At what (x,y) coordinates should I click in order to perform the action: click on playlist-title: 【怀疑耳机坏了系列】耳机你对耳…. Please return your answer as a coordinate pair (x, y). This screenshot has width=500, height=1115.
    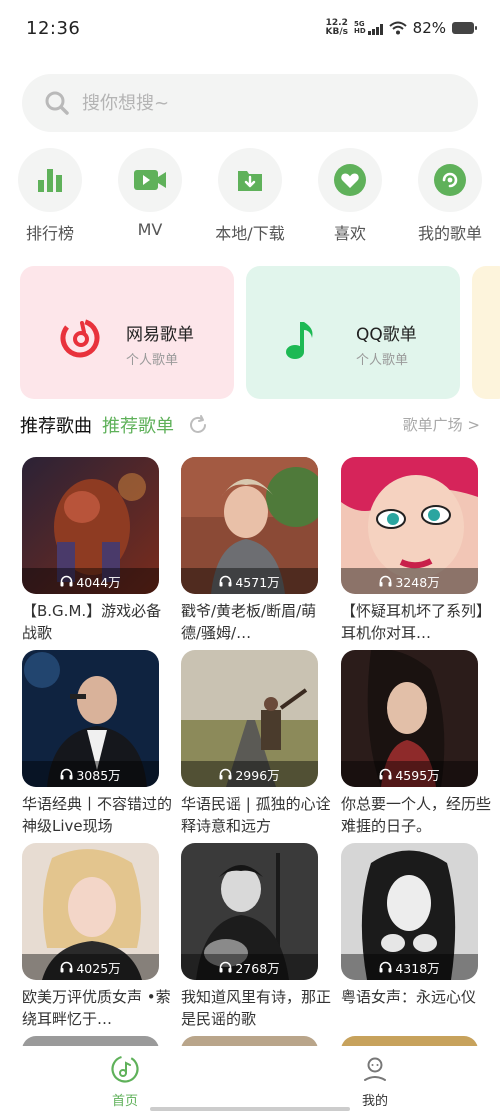
    Looking at the image, I should click on (416, 622).